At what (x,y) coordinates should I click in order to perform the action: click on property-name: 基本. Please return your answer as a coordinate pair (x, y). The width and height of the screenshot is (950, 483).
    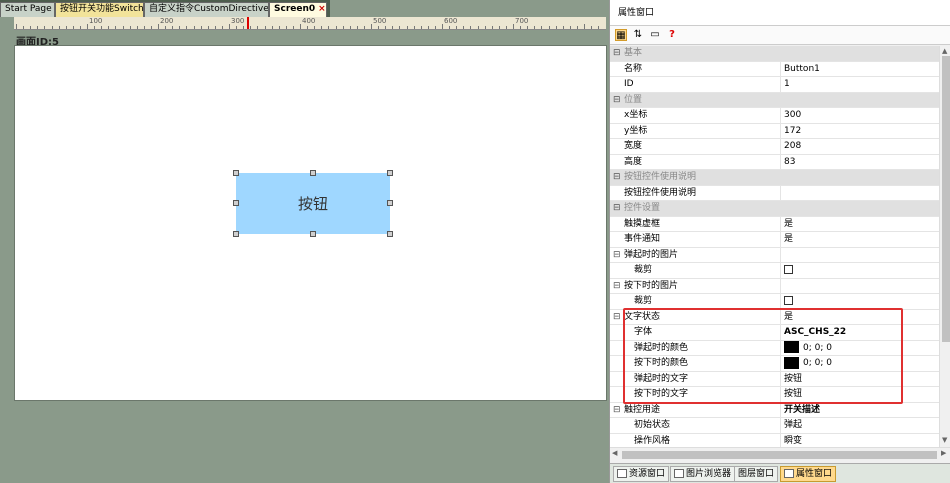
    Looking at the image, I should click on (633, 53).